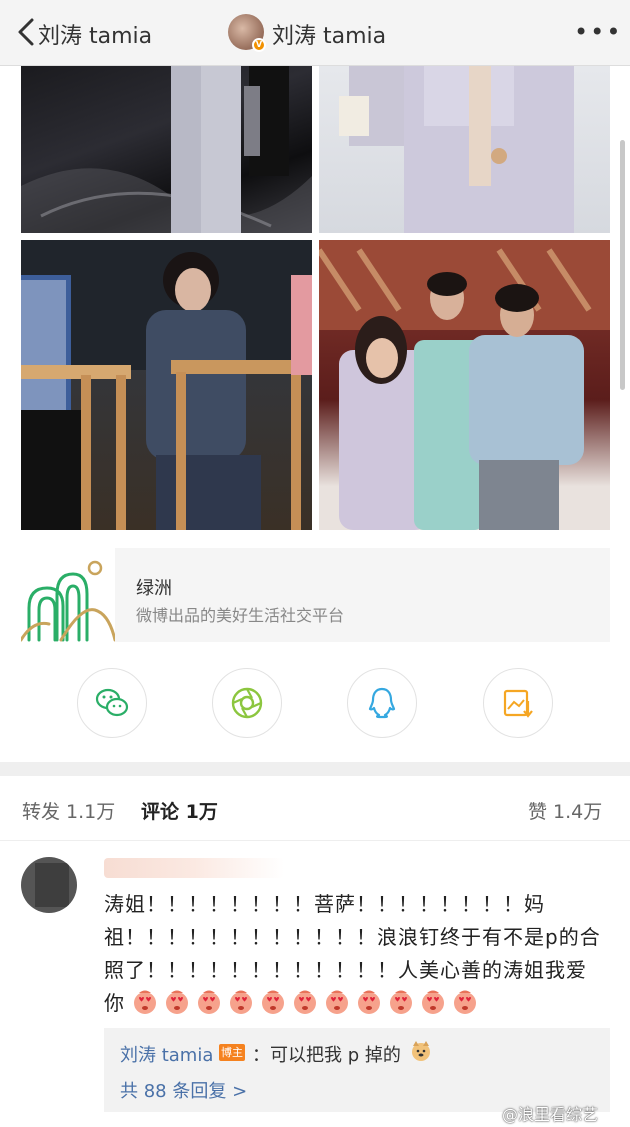 The image size is (630, 1127). Describe the element at coordinates (194, 868) in the screenshot. I see `commenter-name-blurred` at that location.